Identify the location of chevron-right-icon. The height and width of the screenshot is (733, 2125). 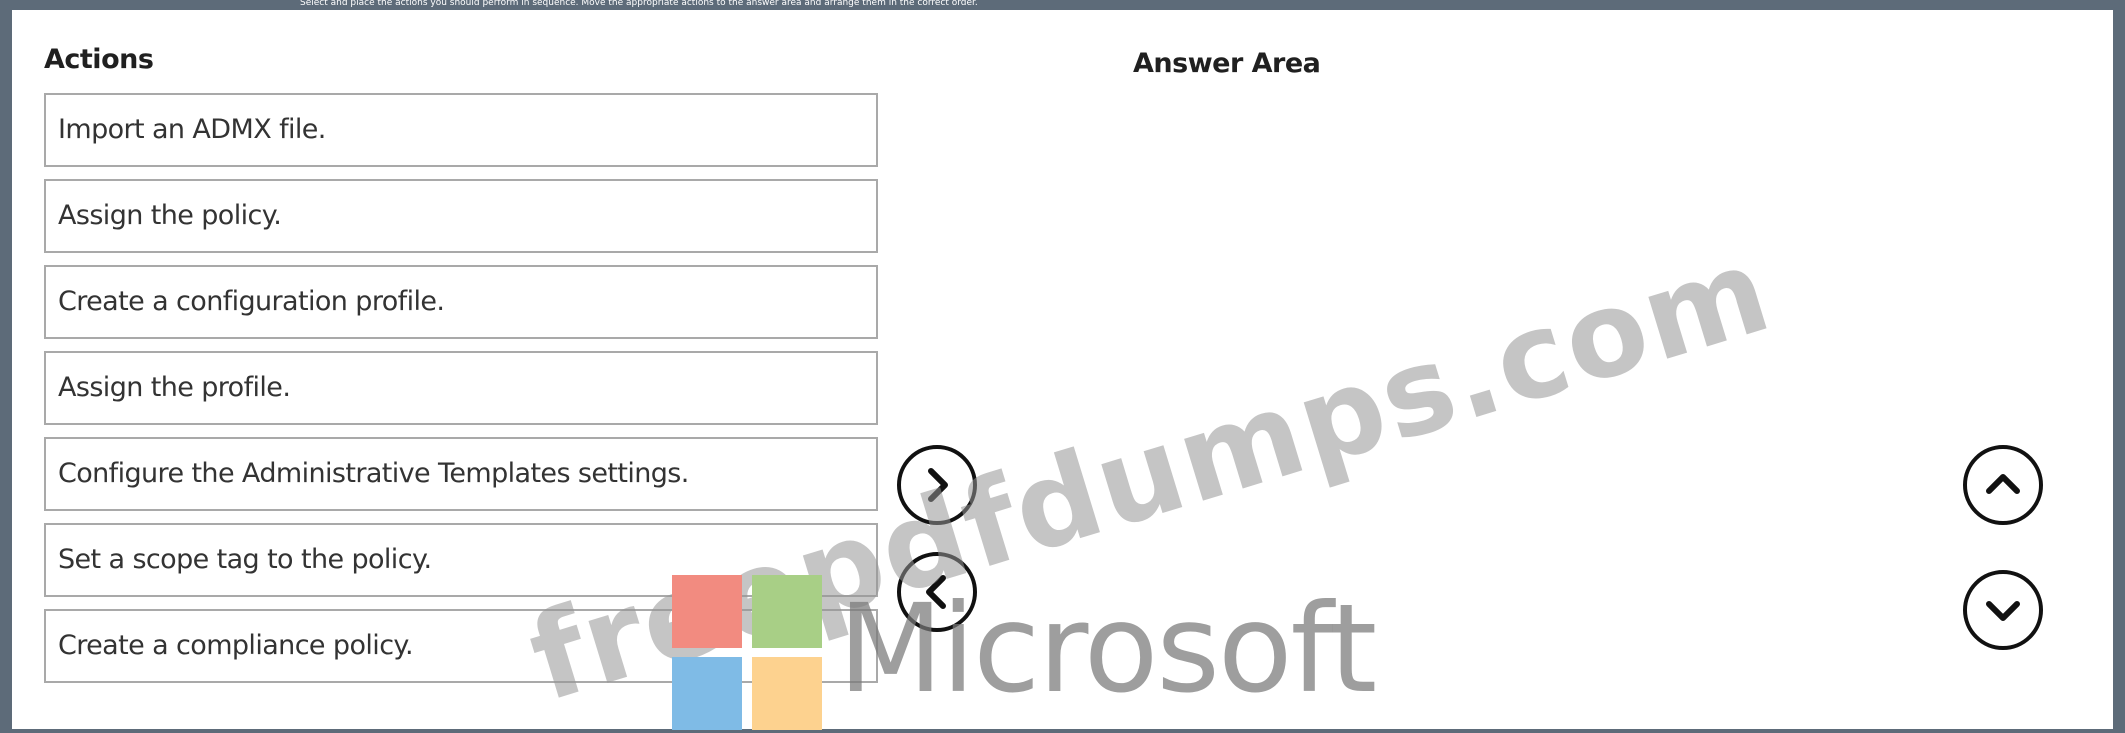
(938, 485).